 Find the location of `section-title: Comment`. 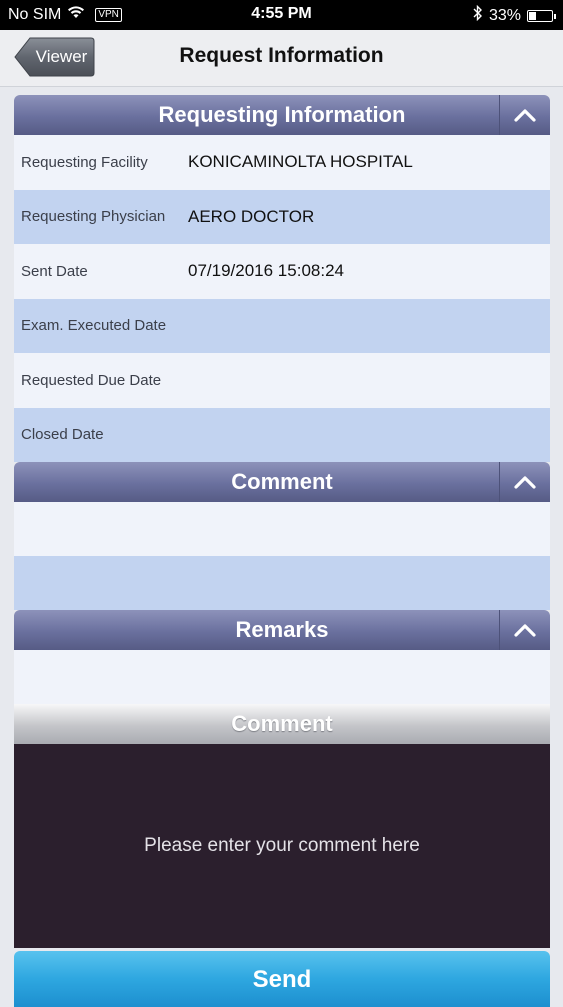

section-title: Comment is located at coordinates (282, 481).